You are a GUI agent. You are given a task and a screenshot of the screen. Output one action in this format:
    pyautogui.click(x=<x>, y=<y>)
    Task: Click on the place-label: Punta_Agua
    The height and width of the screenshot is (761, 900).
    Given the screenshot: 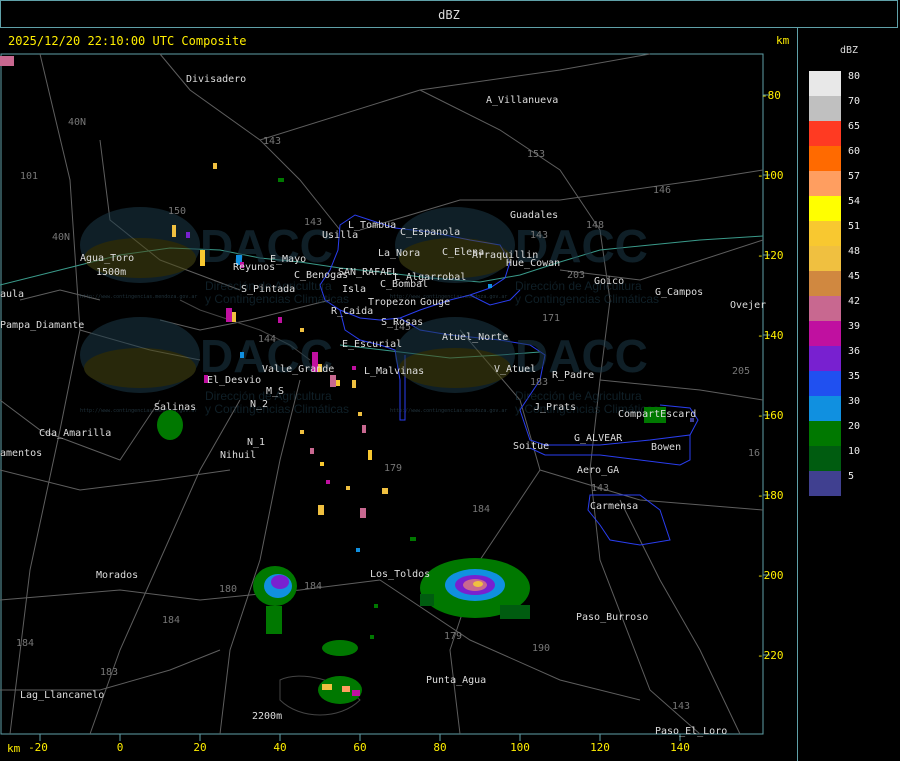 What is the action you would take?
    pyautogui.click(x=456, y=680)
    